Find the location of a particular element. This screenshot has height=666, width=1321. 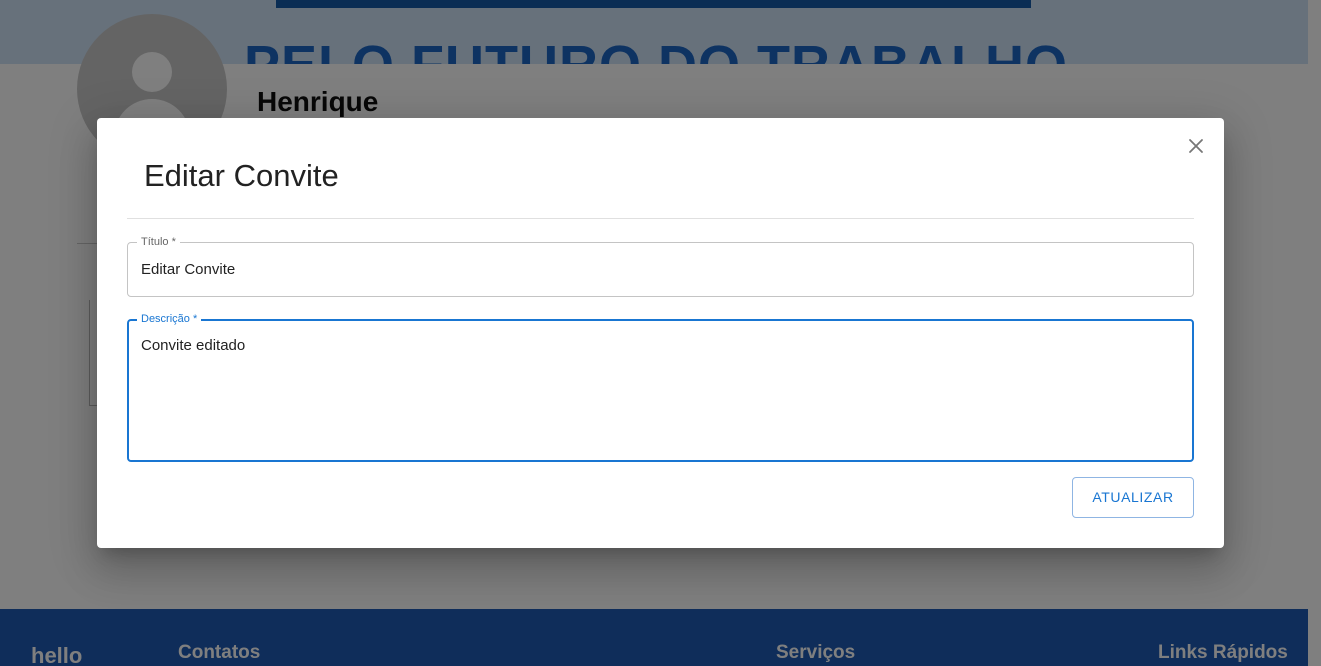

dialog-title: Editar Convite is located at coordinates (241, 175).